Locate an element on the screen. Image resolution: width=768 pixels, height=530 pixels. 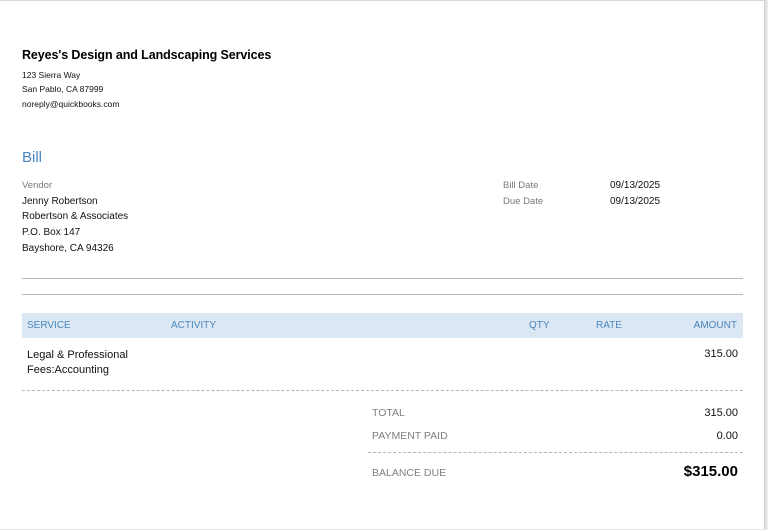
payment-paid-label: PAYMENT PAID is located at coordinates (410, 436).